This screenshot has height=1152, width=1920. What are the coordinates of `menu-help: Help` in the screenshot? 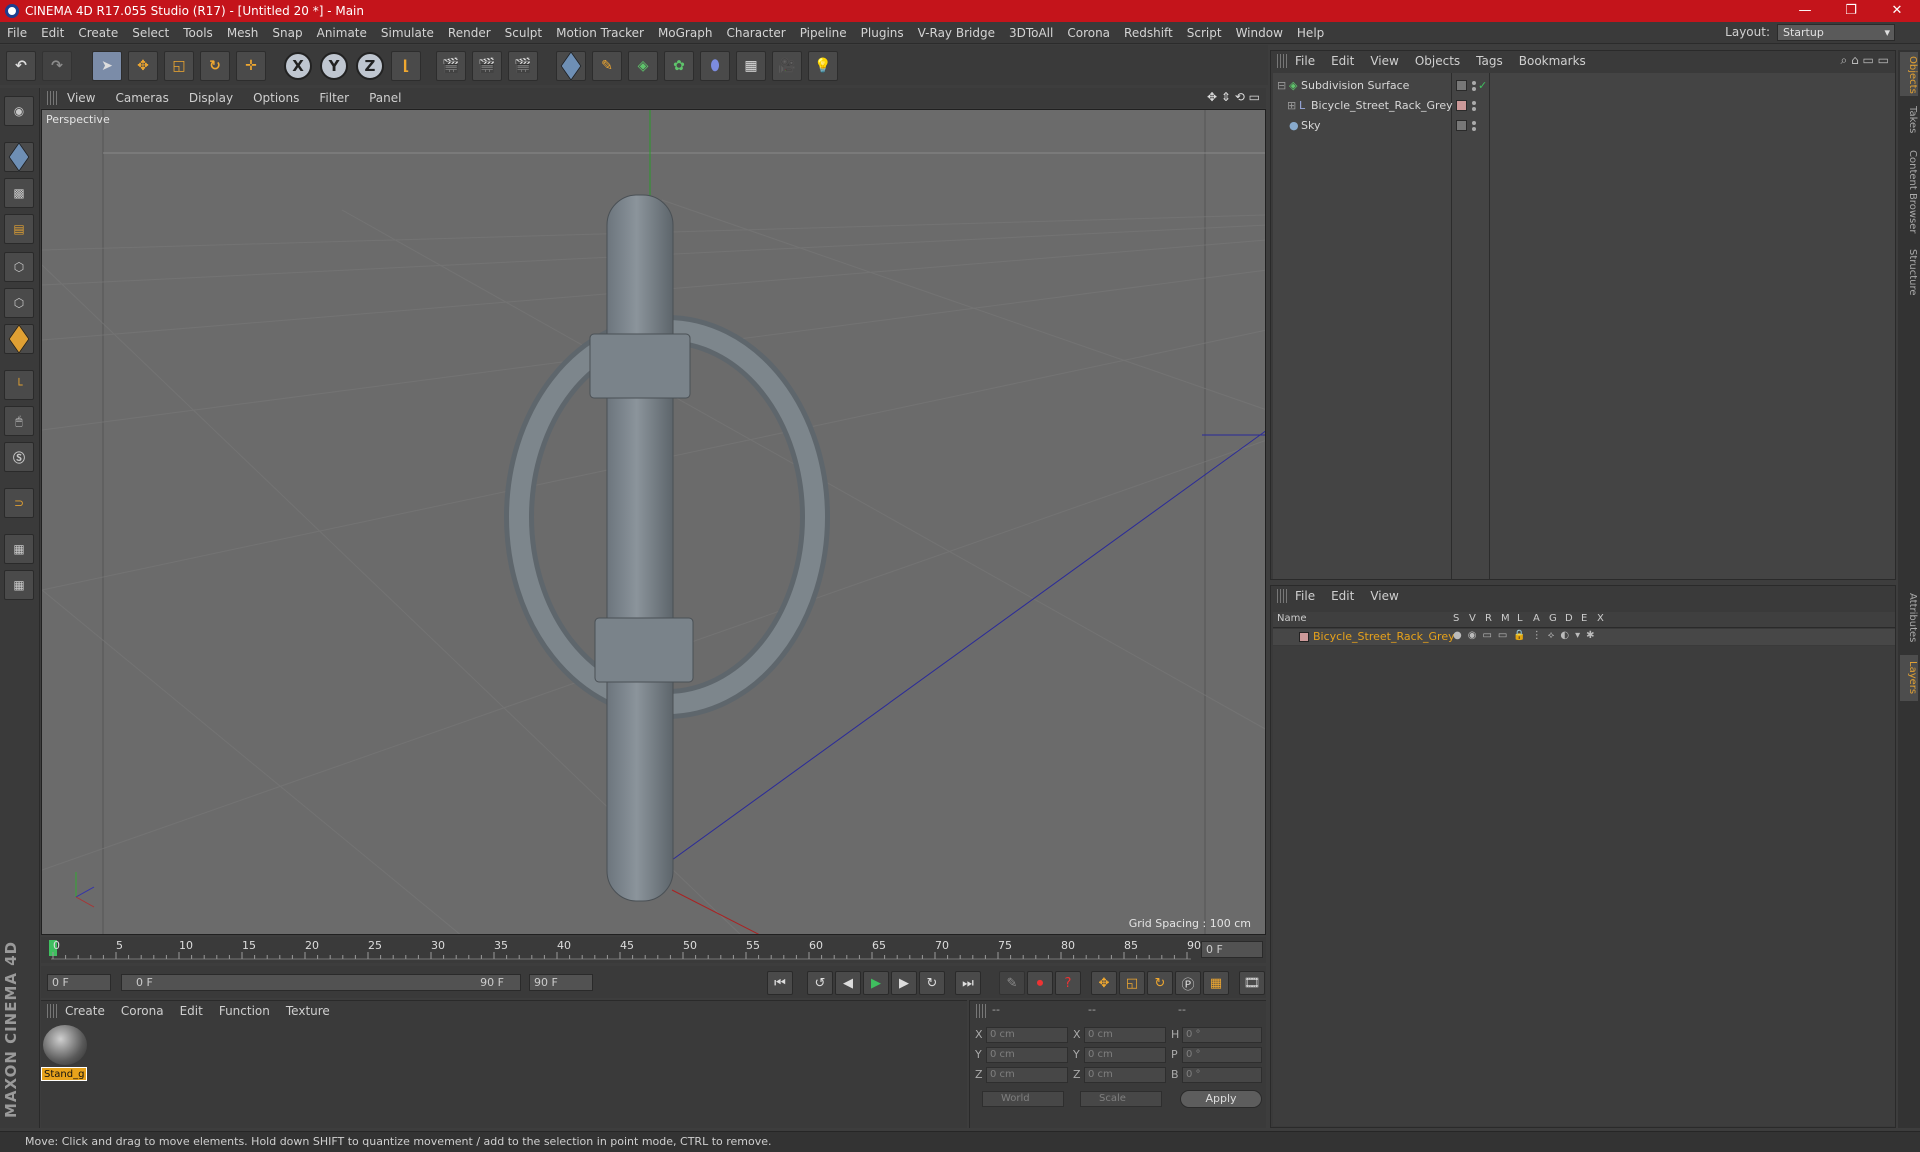 It's located at (1310, 33).